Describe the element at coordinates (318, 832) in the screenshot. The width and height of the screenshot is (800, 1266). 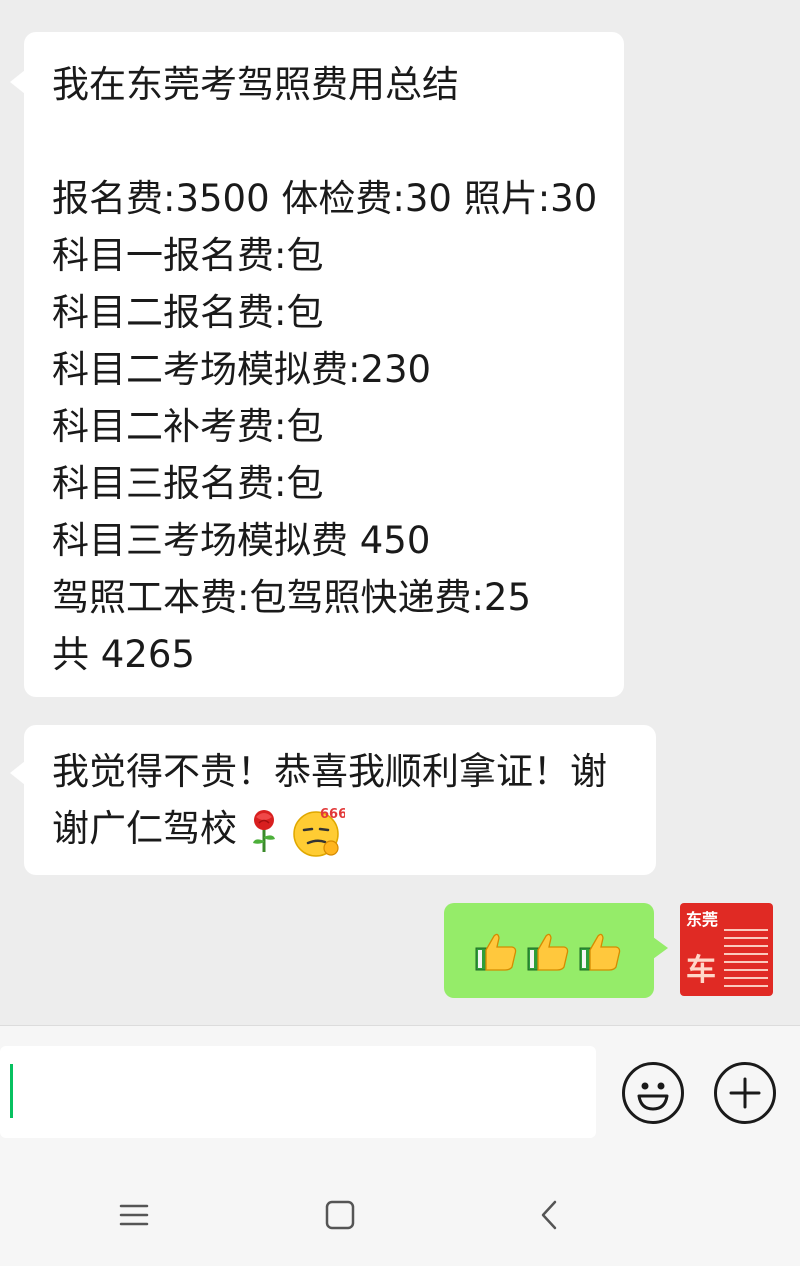
I see `smirk-666-icon: 666` at that location.